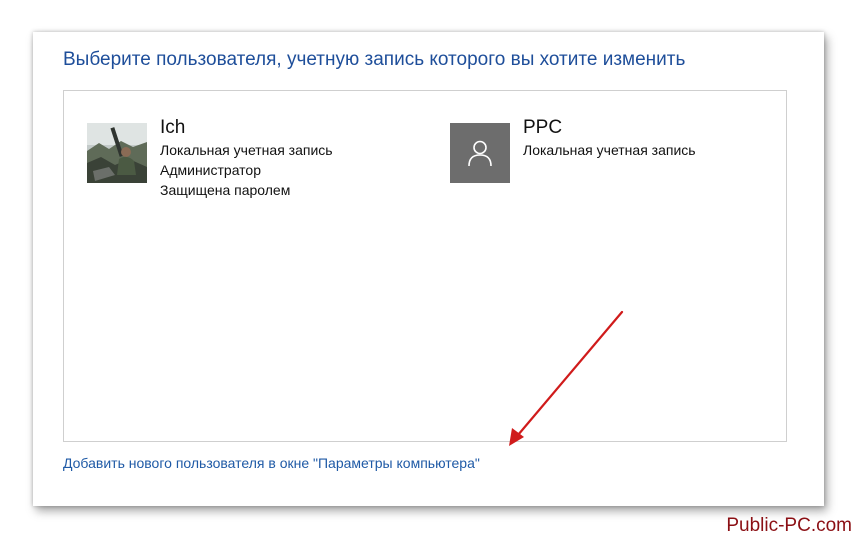  Describe the element at coordinates (789, 525) in the screenshot. I see `watermark: Public-PC.com` at that location.